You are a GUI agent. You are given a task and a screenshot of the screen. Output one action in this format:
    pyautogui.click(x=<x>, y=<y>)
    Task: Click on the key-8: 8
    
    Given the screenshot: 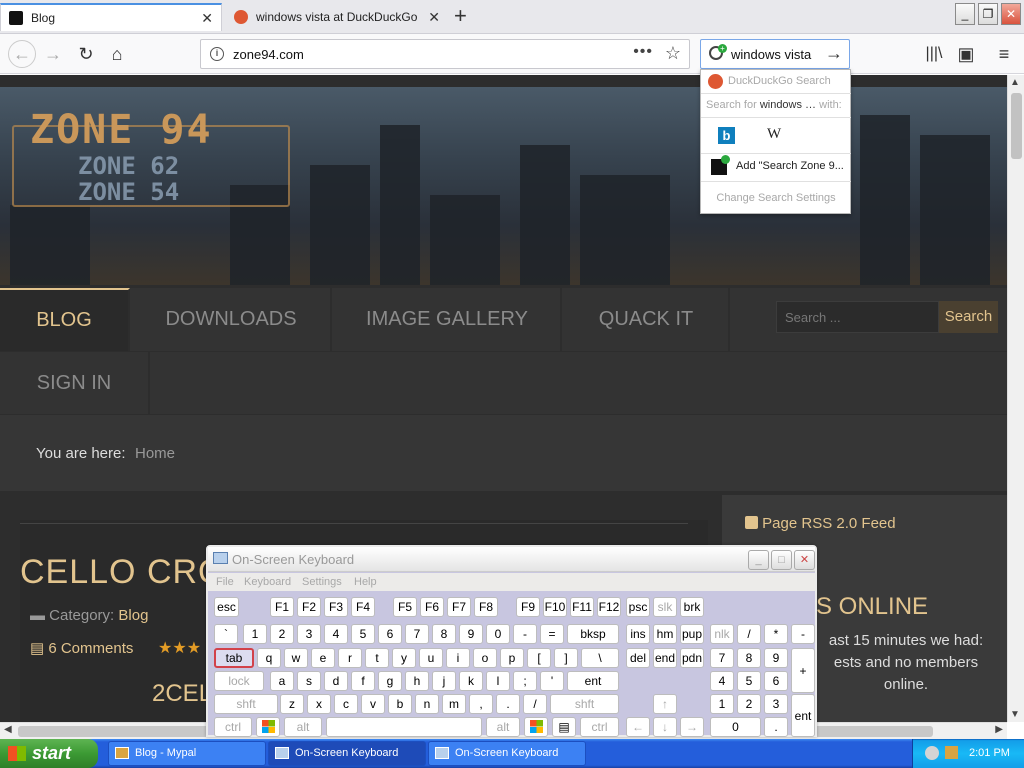 What is the action you would take?
    pyautogui.click(x=749, y=658)
    